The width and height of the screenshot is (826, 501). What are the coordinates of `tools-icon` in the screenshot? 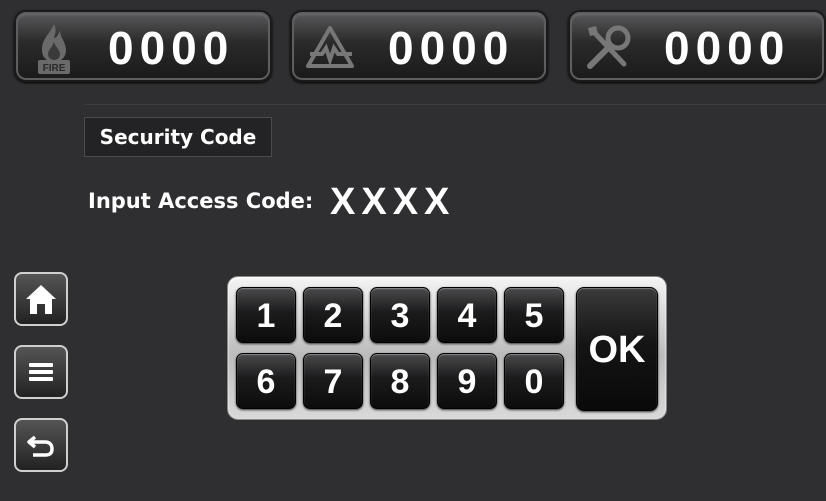 It's located at (608, 48).